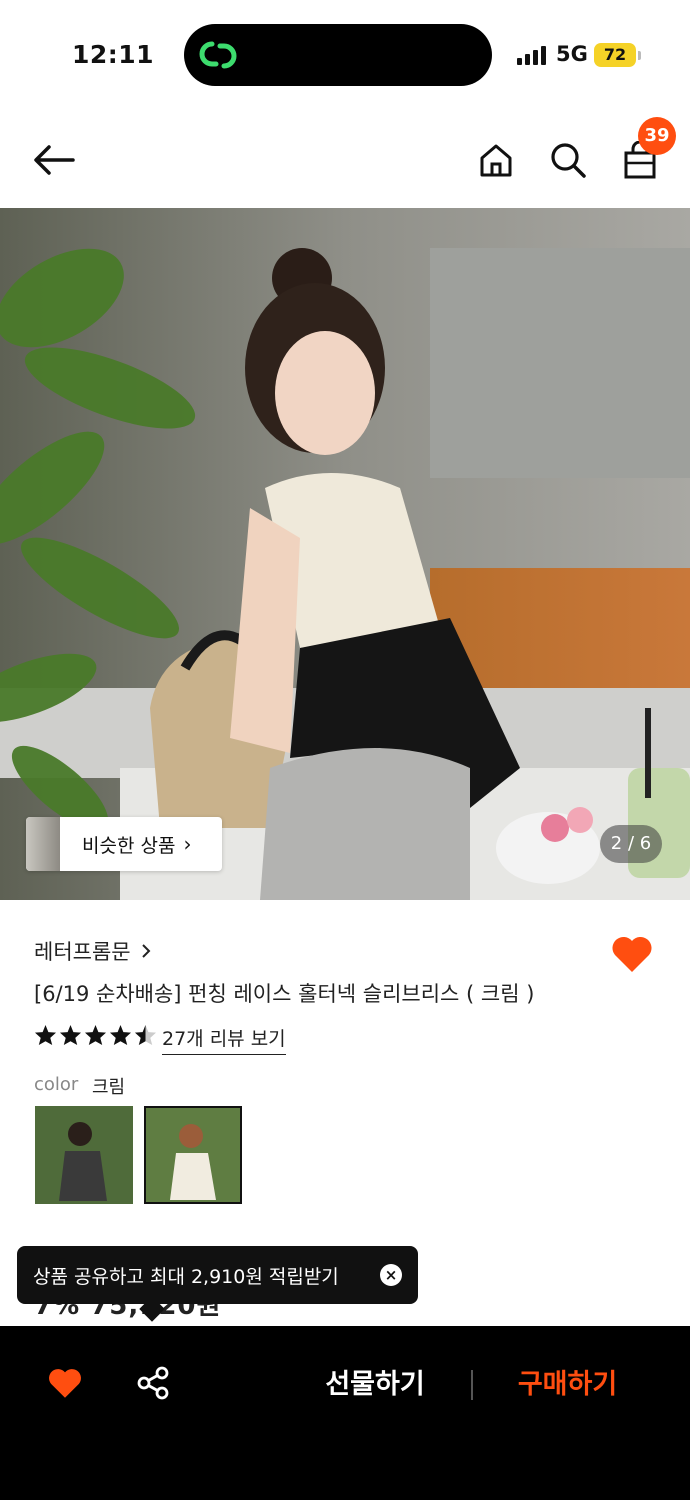  Describe the element at coordinates (146, 951) in the screenshot. I see `chevron-right-icon` at that location.